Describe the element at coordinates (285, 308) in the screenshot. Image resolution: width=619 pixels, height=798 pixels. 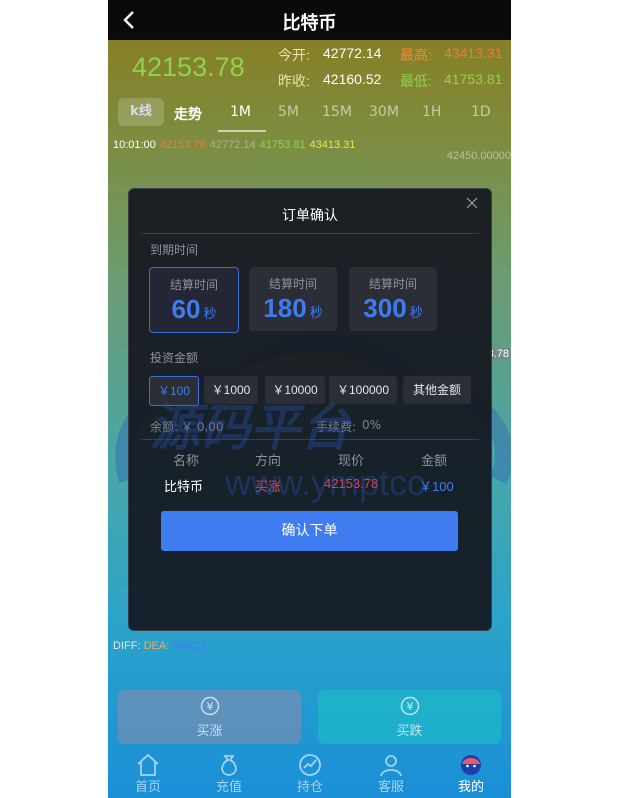
I see `duration-value: 180` at that location.